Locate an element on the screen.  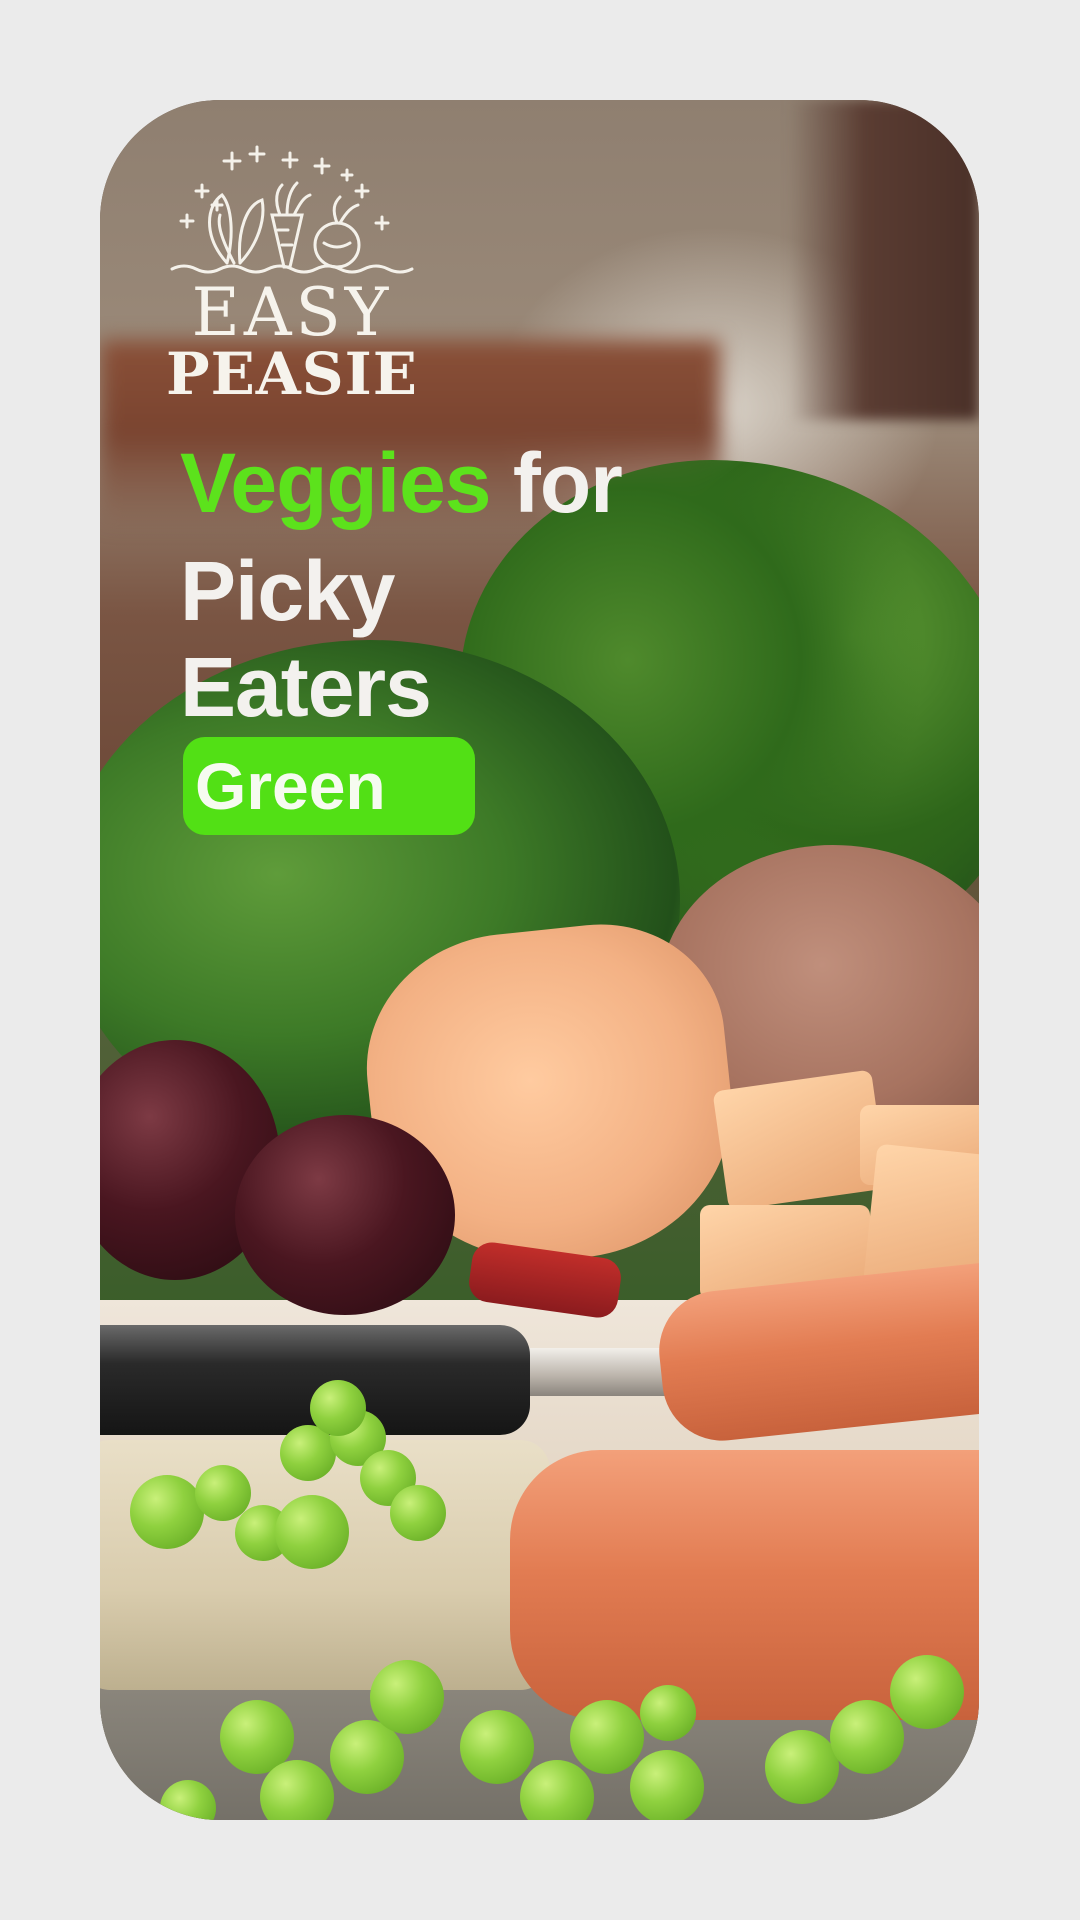
logo-illustration-icon is located at coordinates (292, 209).